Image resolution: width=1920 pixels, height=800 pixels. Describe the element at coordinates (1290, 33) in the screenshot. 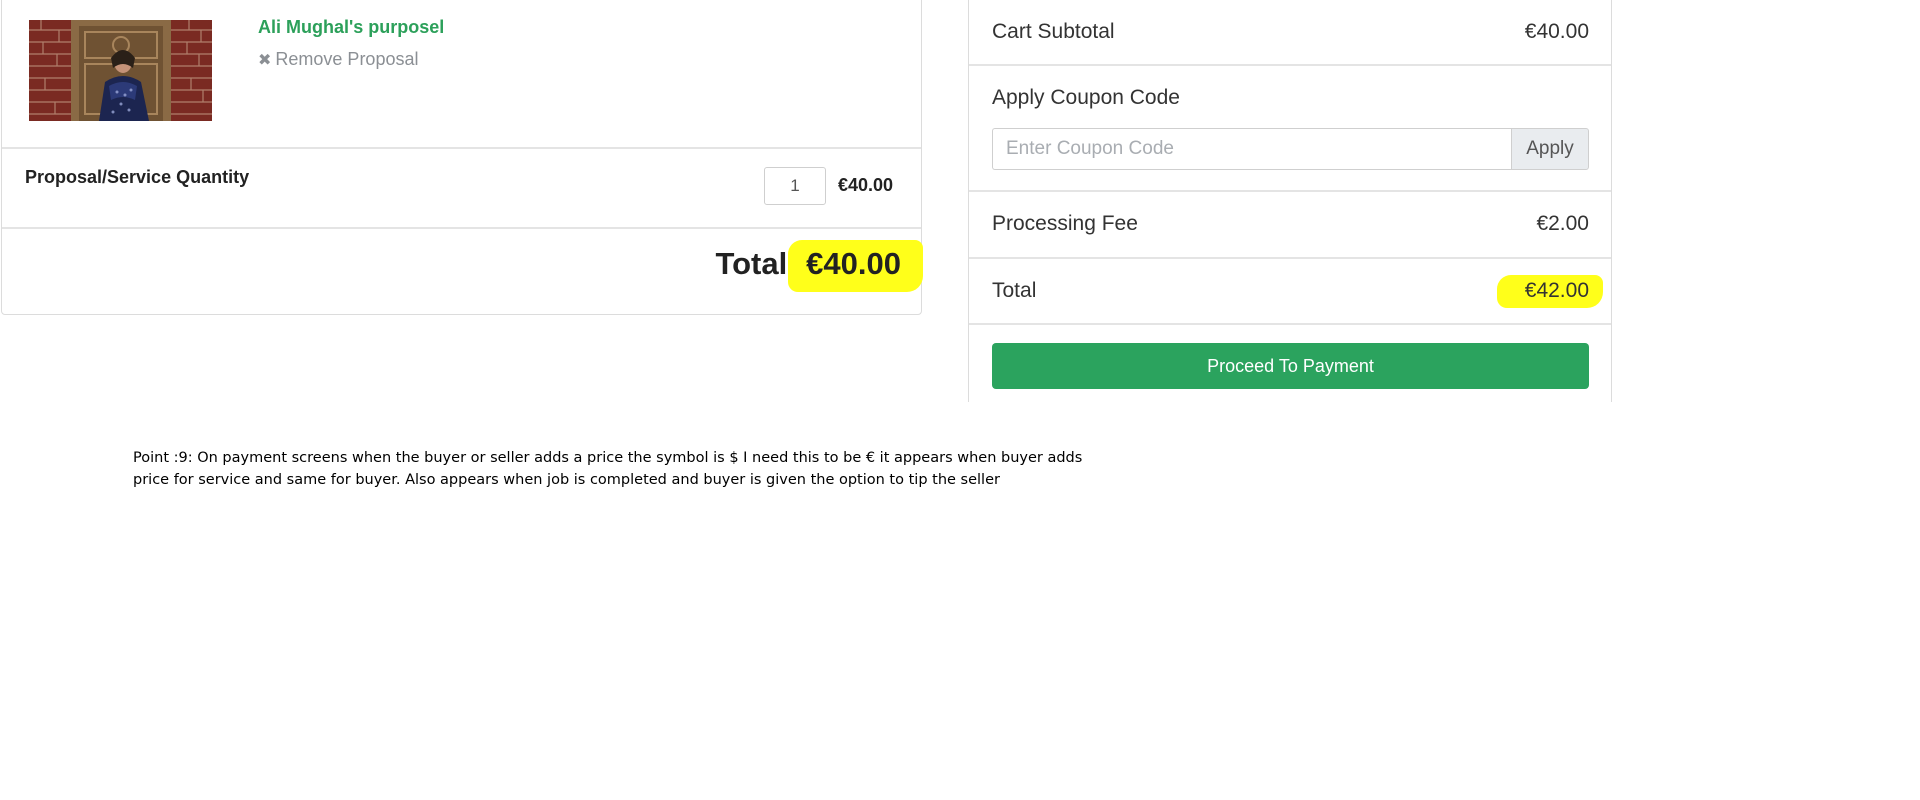

I see `subtotal-row: Cart Subtotal €40.00` at that location.